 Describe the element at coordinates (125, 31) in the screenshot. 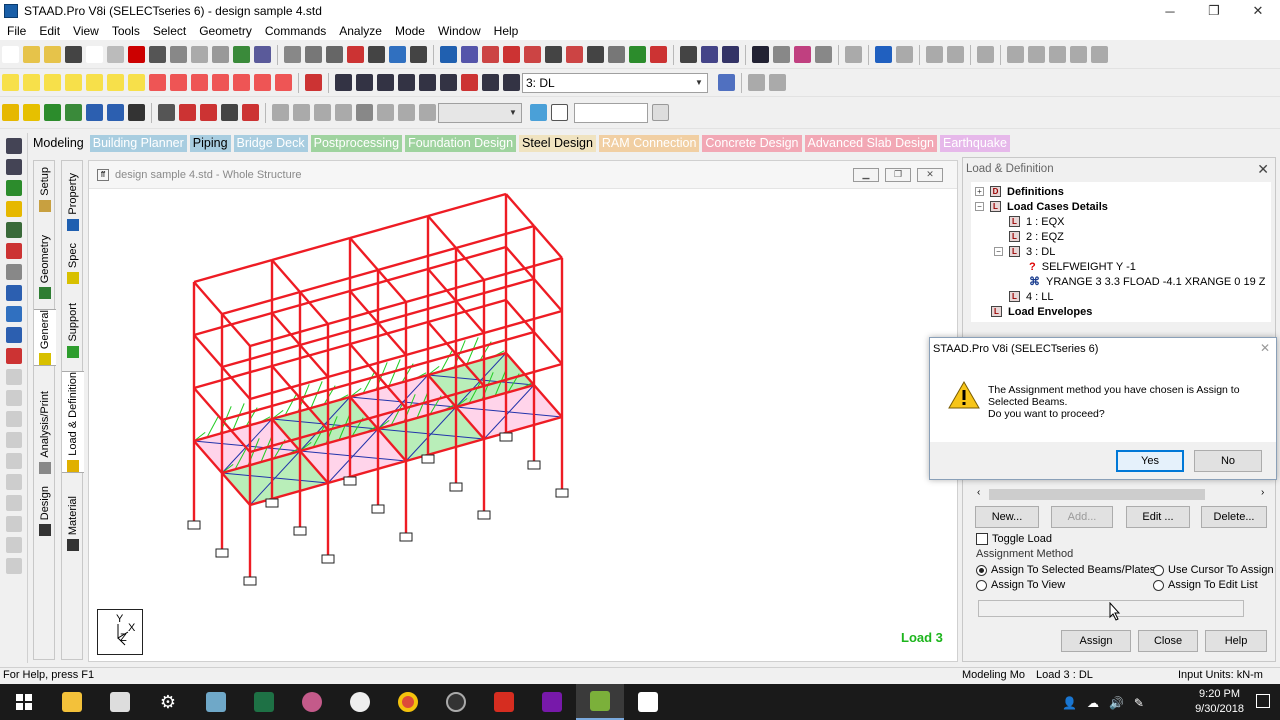

I see `menu-tools: Tools` at that location.